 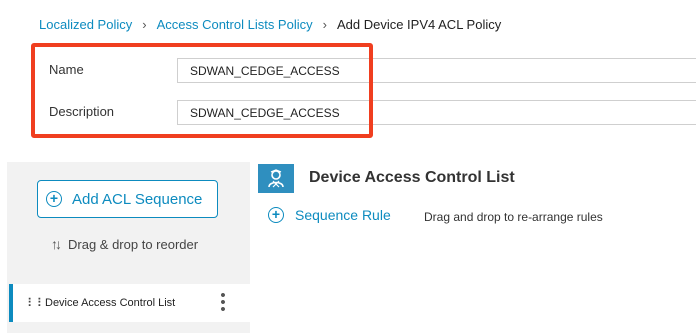 I want to click on reorder-hint-label: Drag & drop to reorder, so click(x=133, y=244).